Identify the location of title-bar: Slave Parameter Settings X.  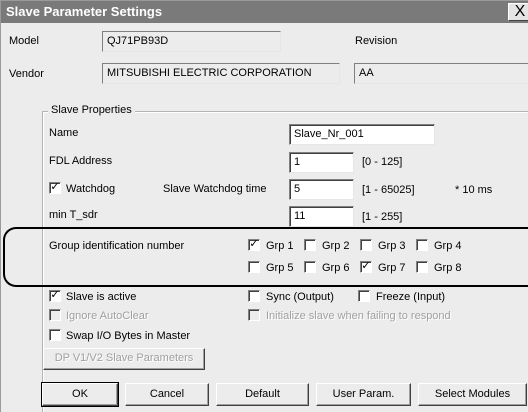
(264, 12).